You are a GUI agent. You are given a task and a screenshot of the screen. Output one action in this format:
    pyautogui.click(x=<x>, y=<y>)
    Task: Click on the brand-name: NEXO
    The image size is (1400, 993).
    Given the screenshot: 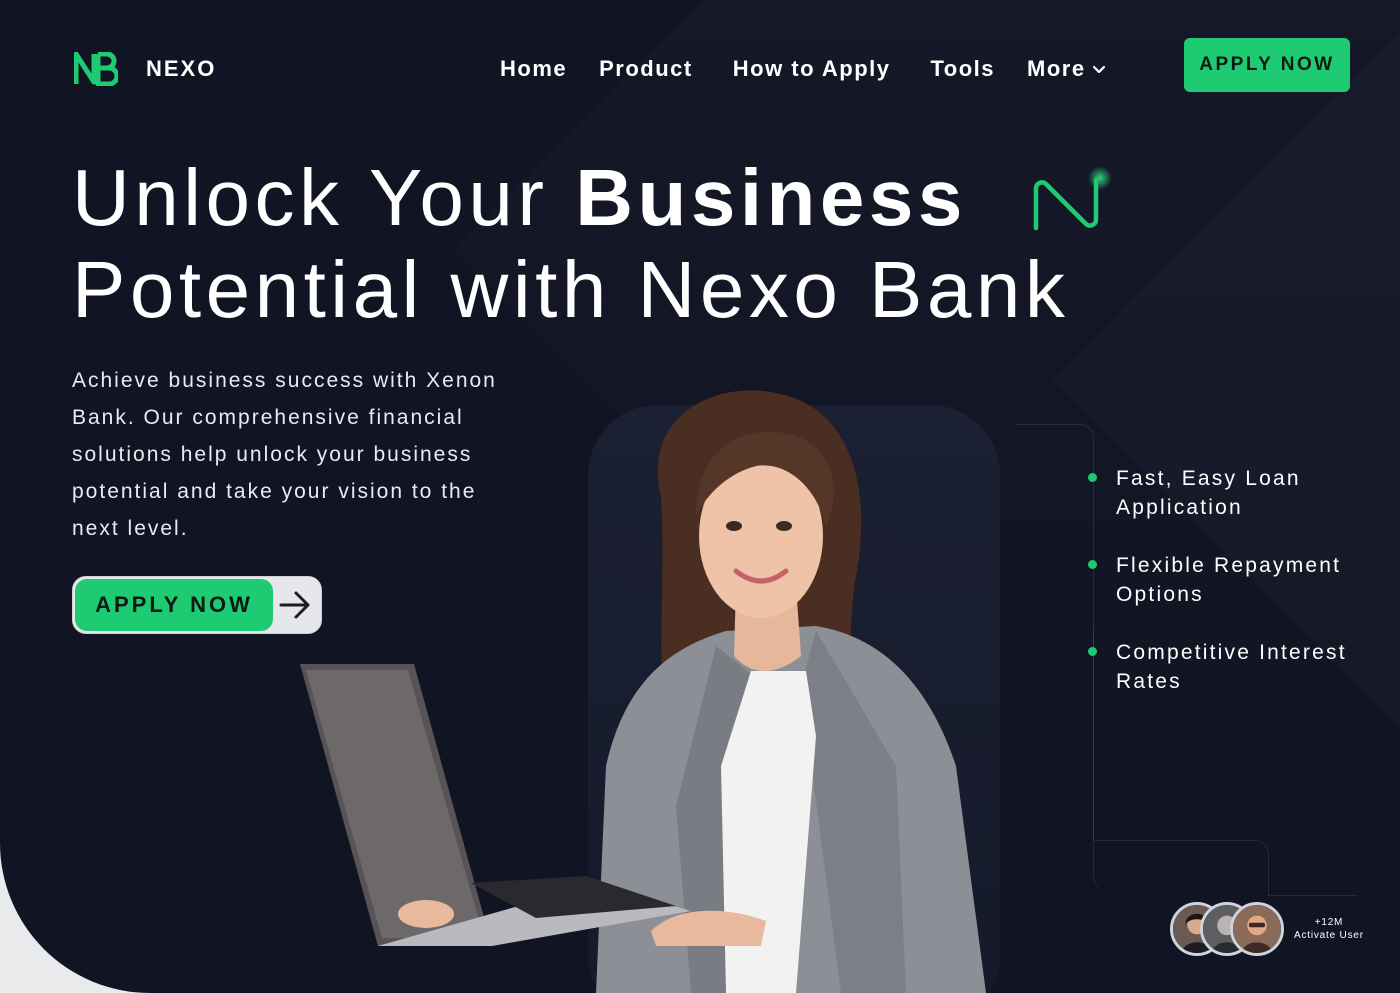 What is the action you would take?
    pyautogui.click(x=181, y=68)
    